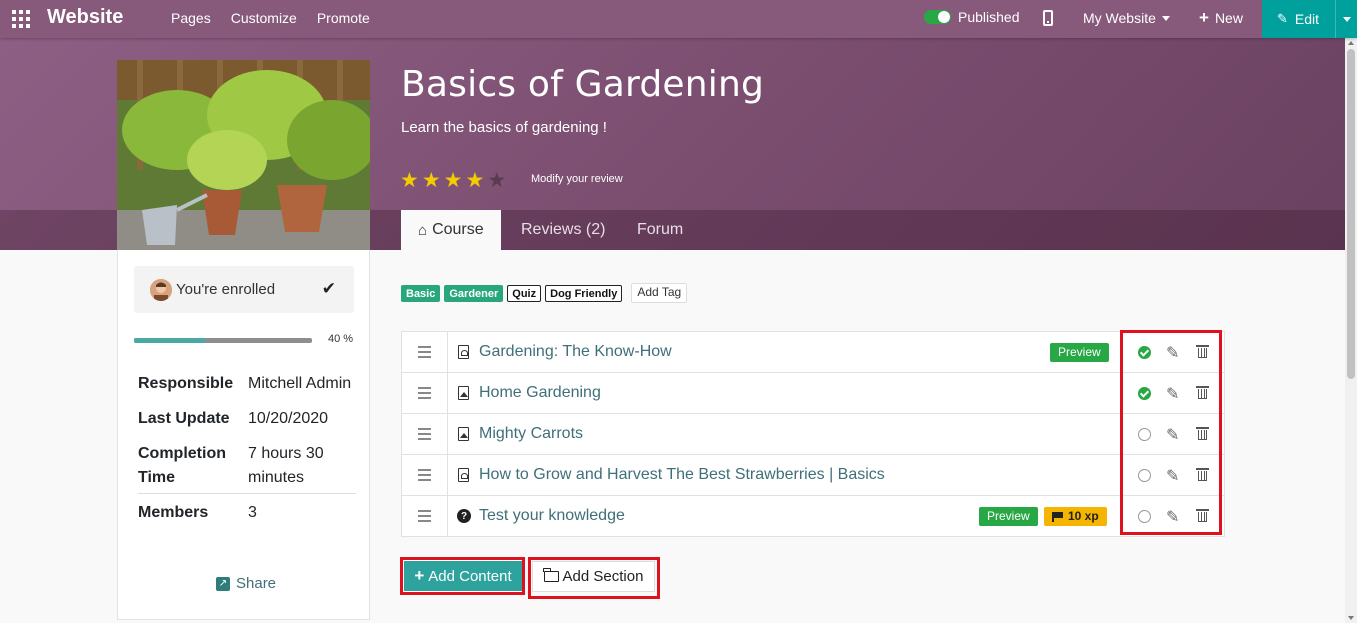  What do you see at coordinates (463, 393) in the screenshot?
I see `image-file-icon` at bounding box center [463, 393].